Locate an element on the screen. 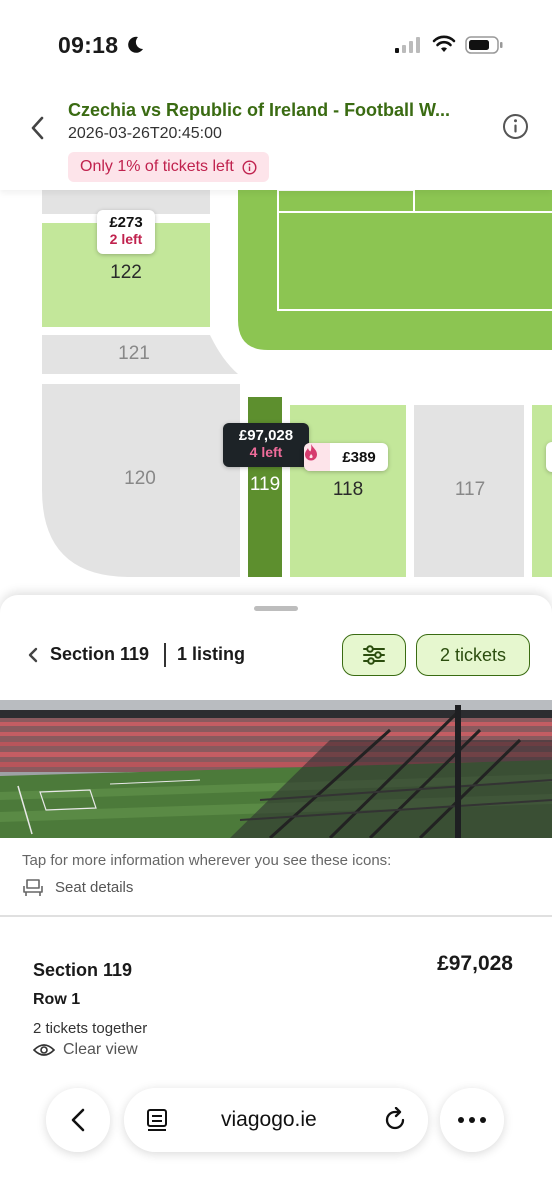 The height and width of the screenshot is (1200, 552). filter-button is located at coordinates (374, 655).